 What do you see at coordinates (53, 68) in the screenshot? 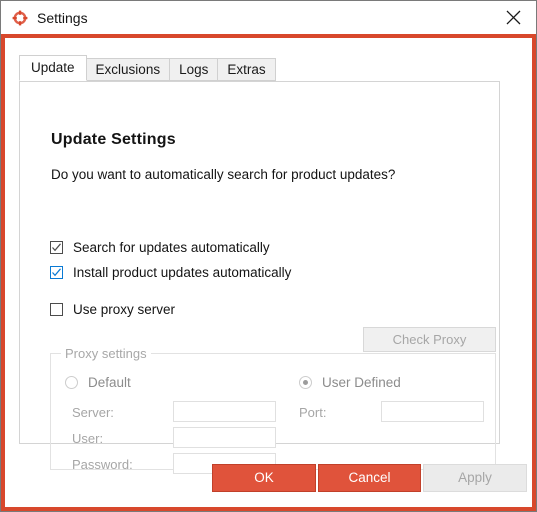
I see `tab-update: Update` at bounding box center [53, 68].